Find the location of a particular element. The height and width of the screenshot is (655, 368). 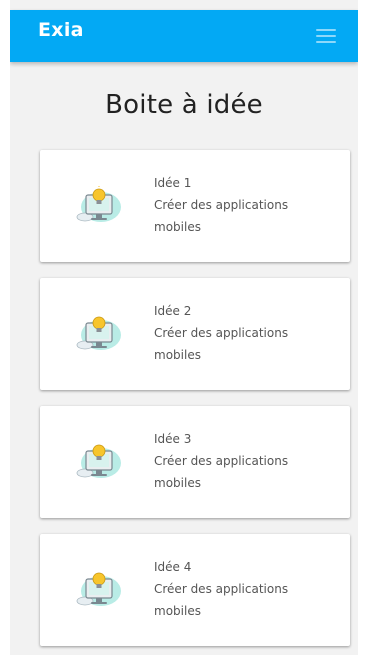

idea-title: Idée 4 is located at coordinates (173, 567).